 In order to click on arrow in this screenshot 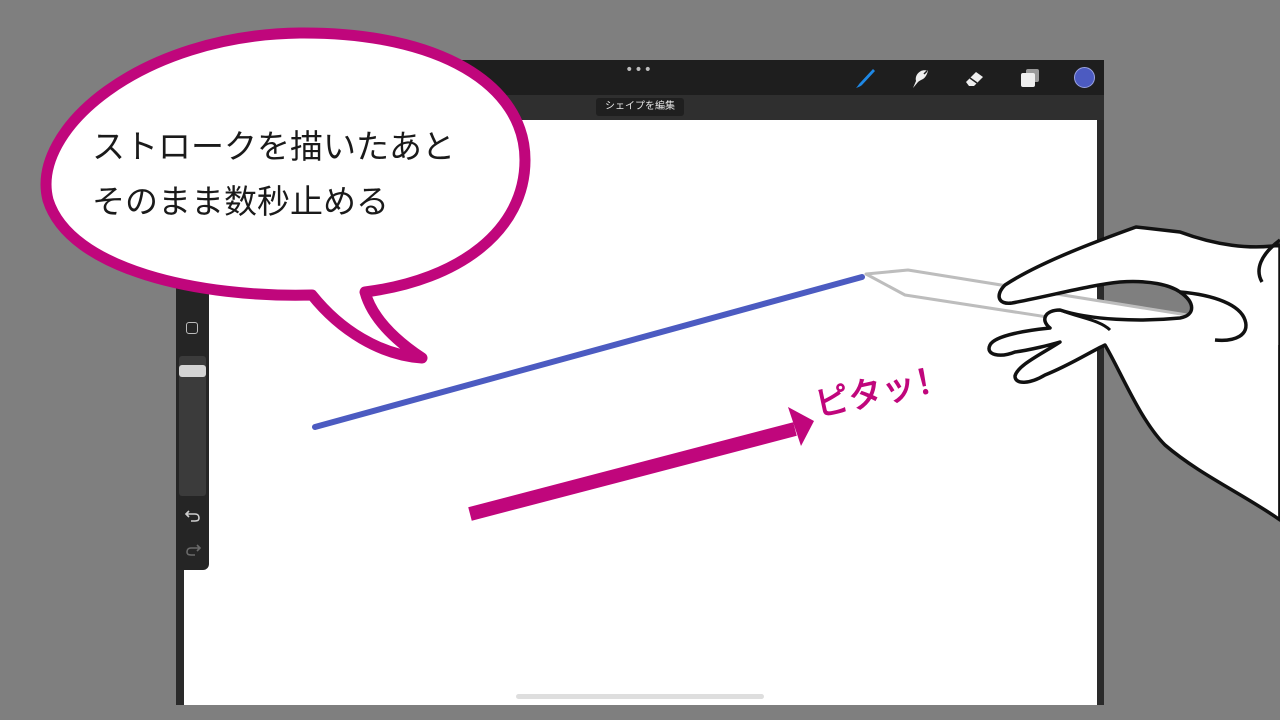, I will do `click(641, 464)`.